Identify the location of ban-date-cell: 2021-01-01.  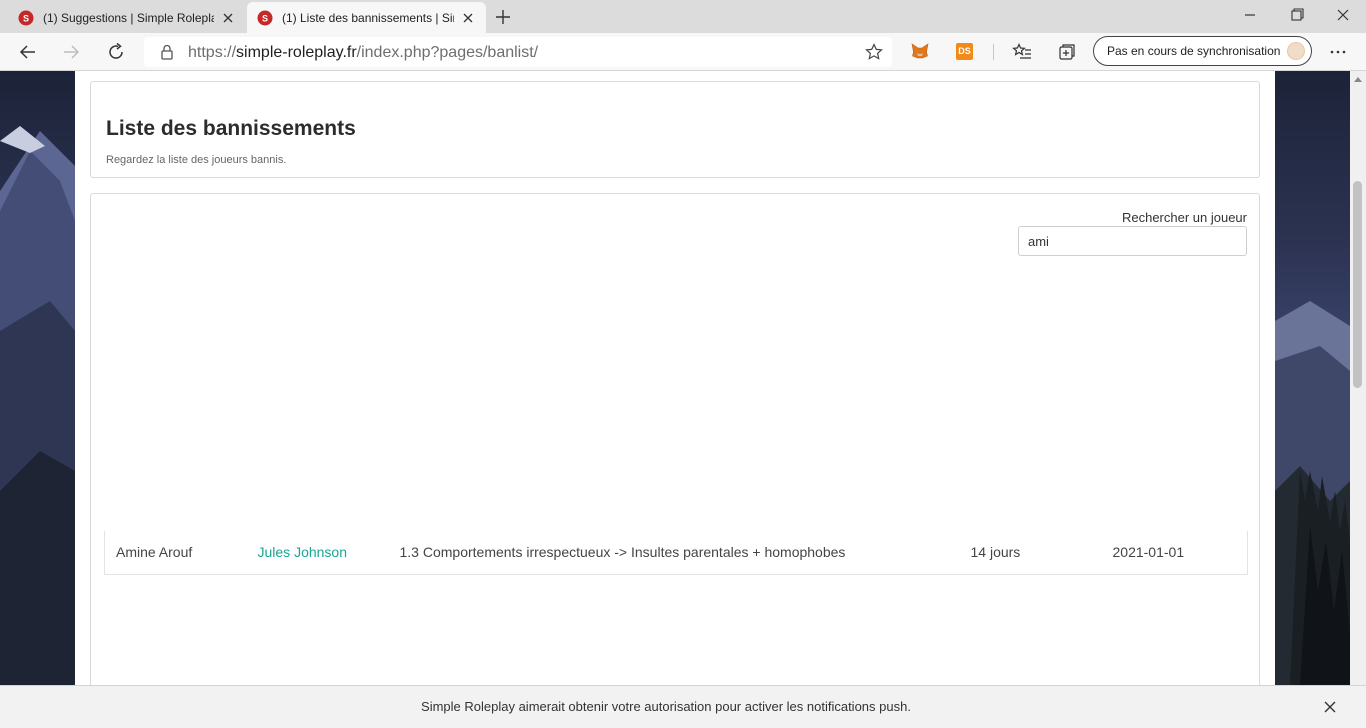
(1148, 552).